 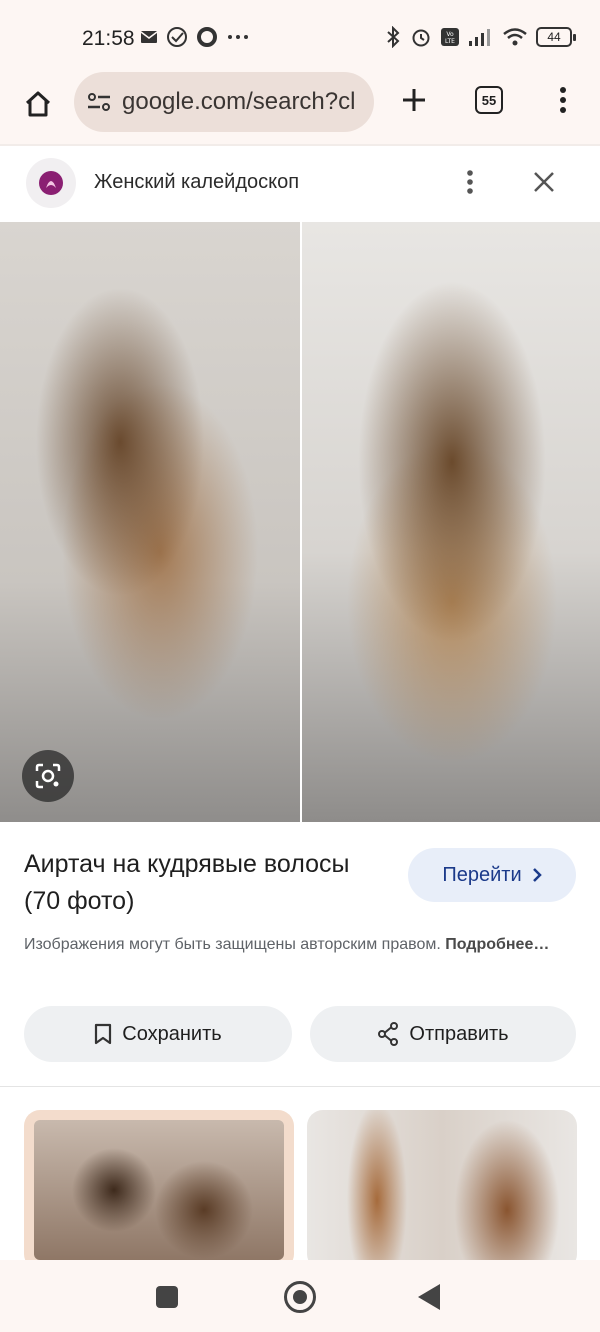 I want to click on close-icon, so click(x=544, y=182).